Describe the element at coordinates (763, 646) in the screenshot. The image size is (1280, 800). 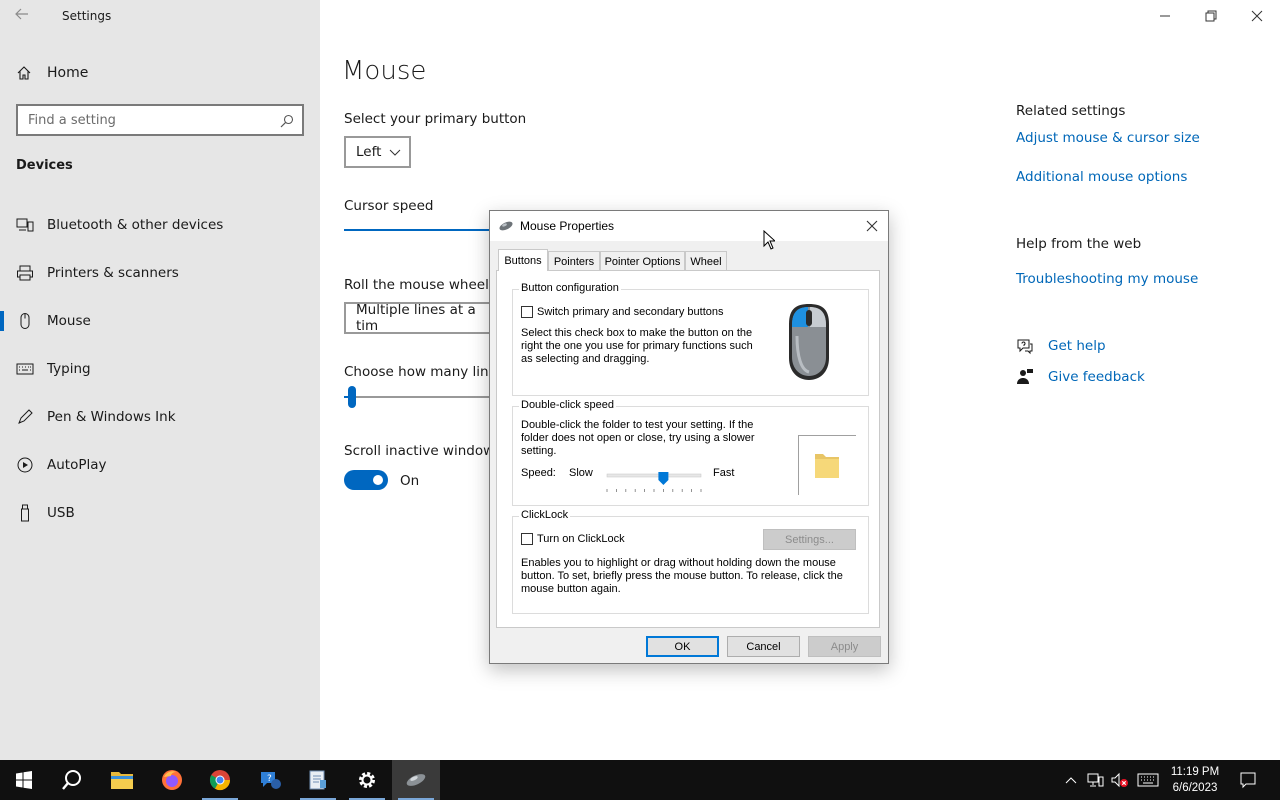
I see `cancel-button: Cancel` at that location.